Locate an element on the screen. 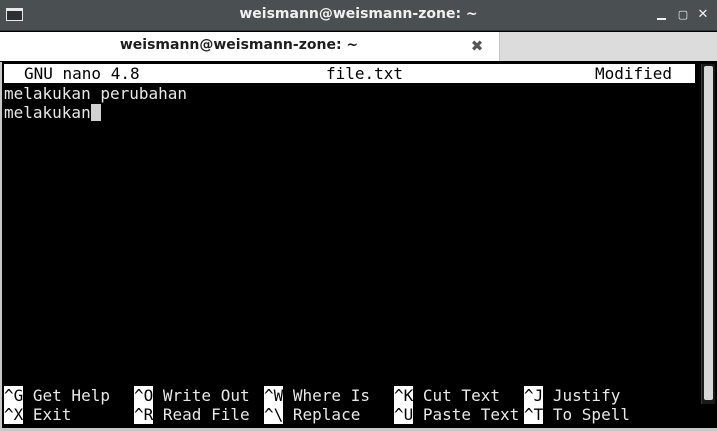 This screenshot has width=717, height=431. shortcut-read-file: ^R Read File is located at coordinates (192, 414).